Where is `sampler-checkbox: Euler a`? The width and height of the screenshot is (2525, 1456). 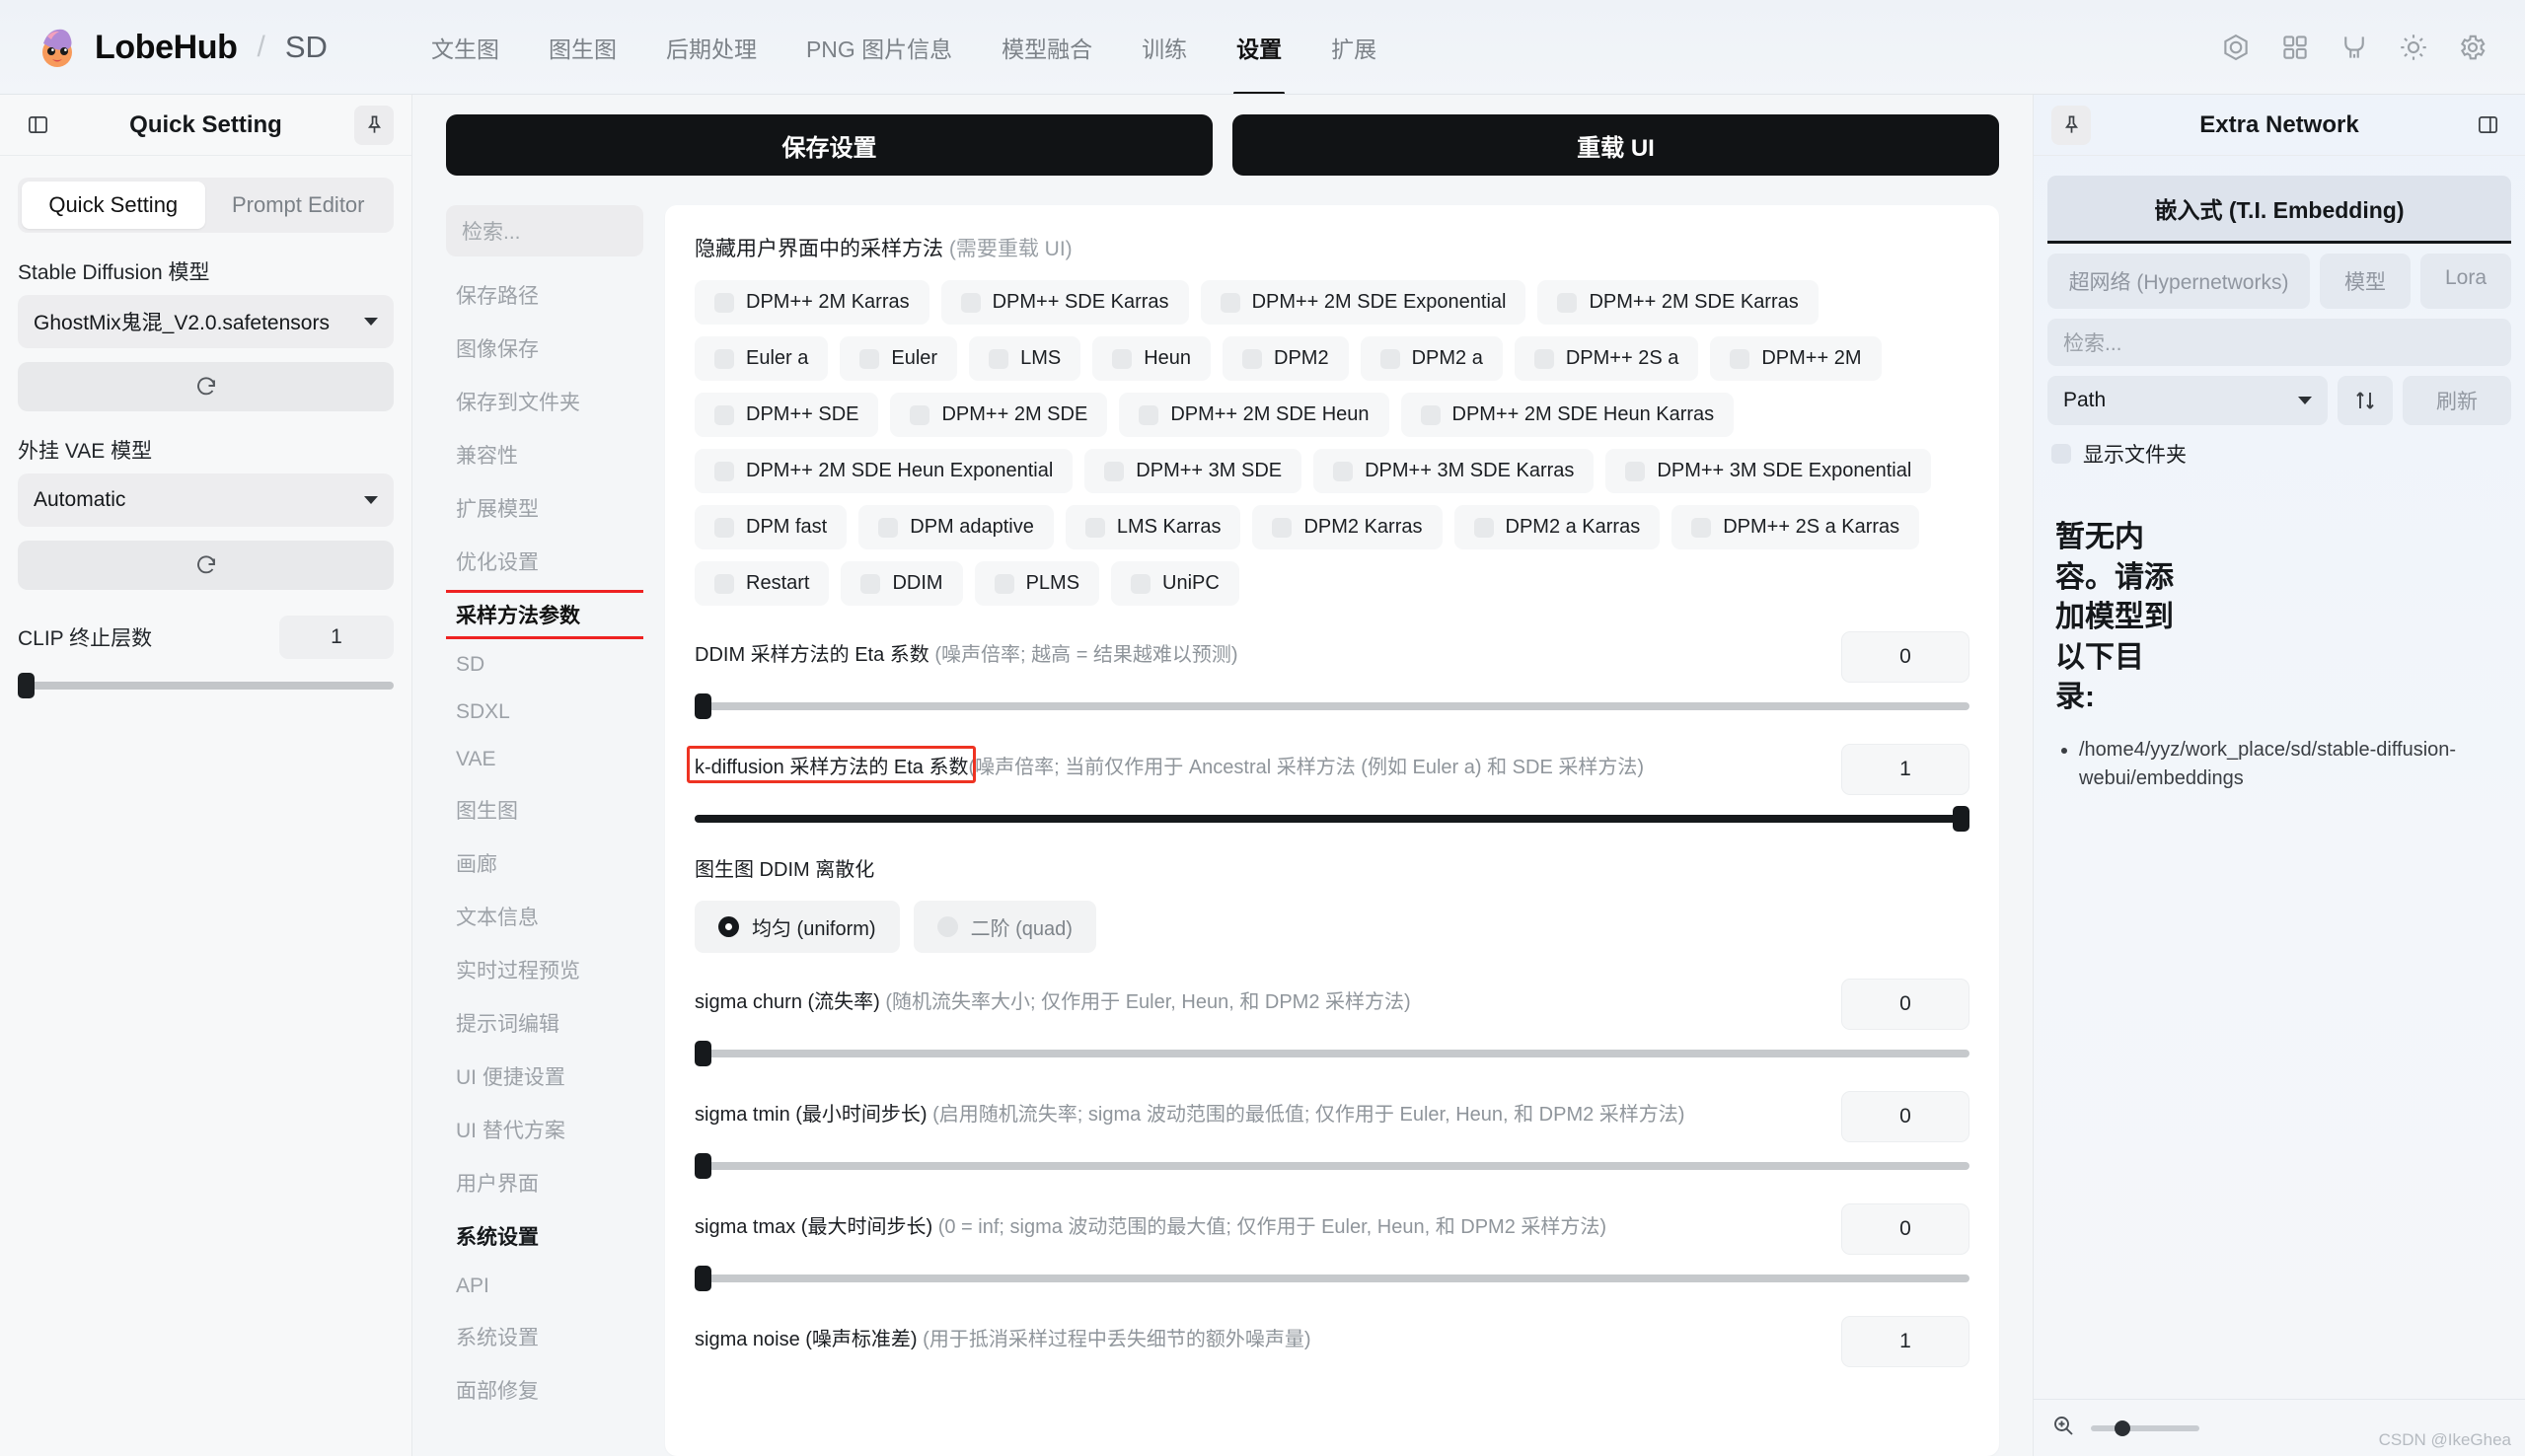
sampler-checkbox: Euler a is located at coordinates (762, 358).